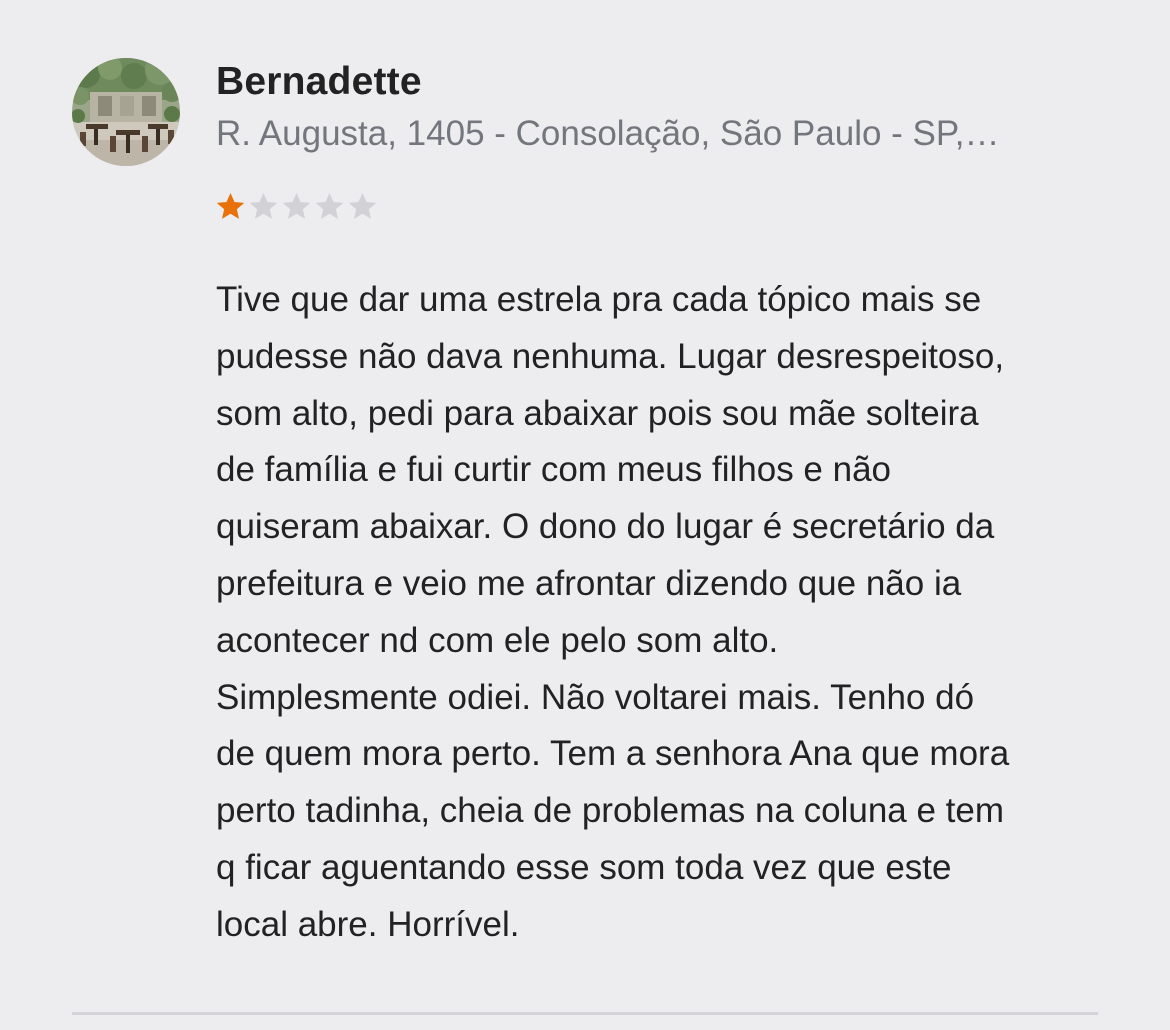 Image resolution: width=1170 pixels, height=1030 pixels. I want to click on reviewer-name: Bernadette, so click(319, 82).